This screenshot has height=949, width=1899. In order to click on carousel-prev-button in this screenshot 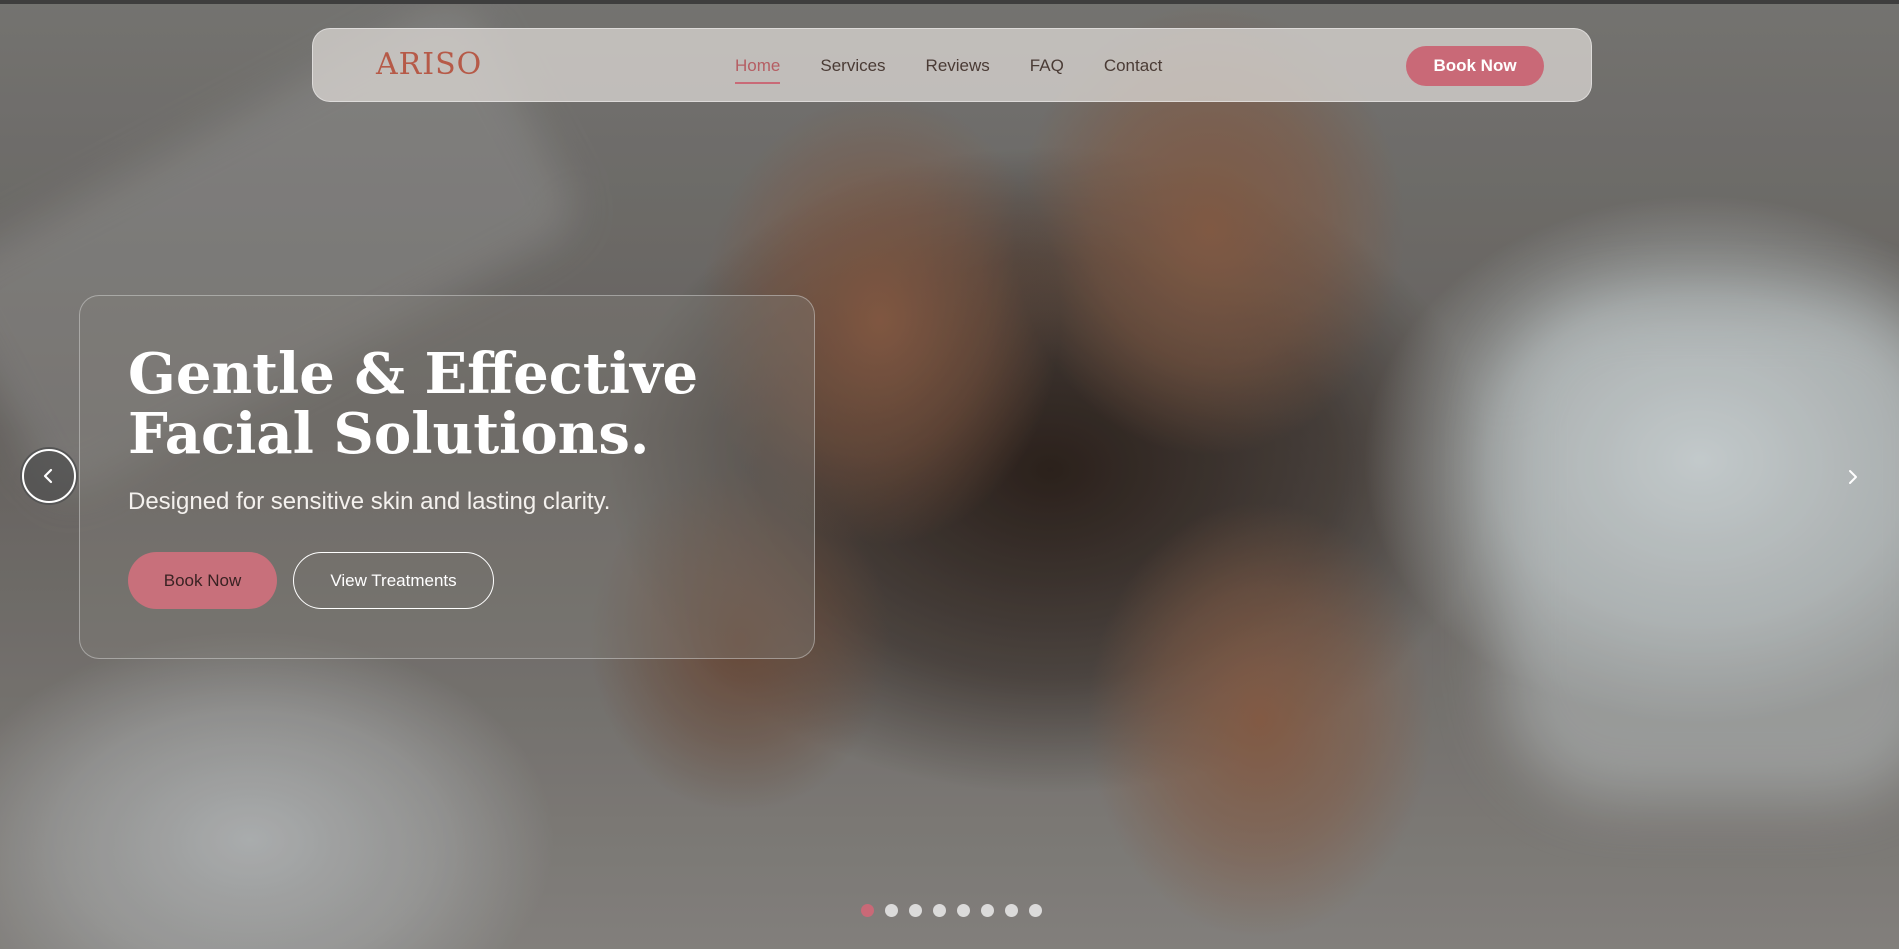, I will do `click(49, 476)`.